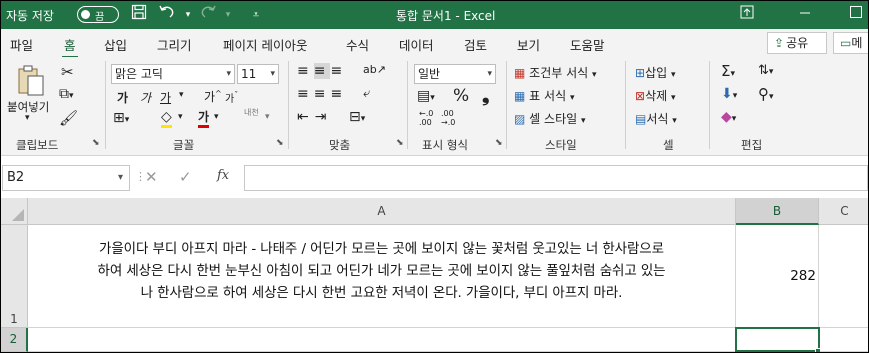 Image resolution: width=869 pixels, height=353 pixels. What do you see at coordinates (544, 95) in the screenshot?
I see `format-as-table-button: ▦ 표 서식 ▾` at bounding box center [544, 95].